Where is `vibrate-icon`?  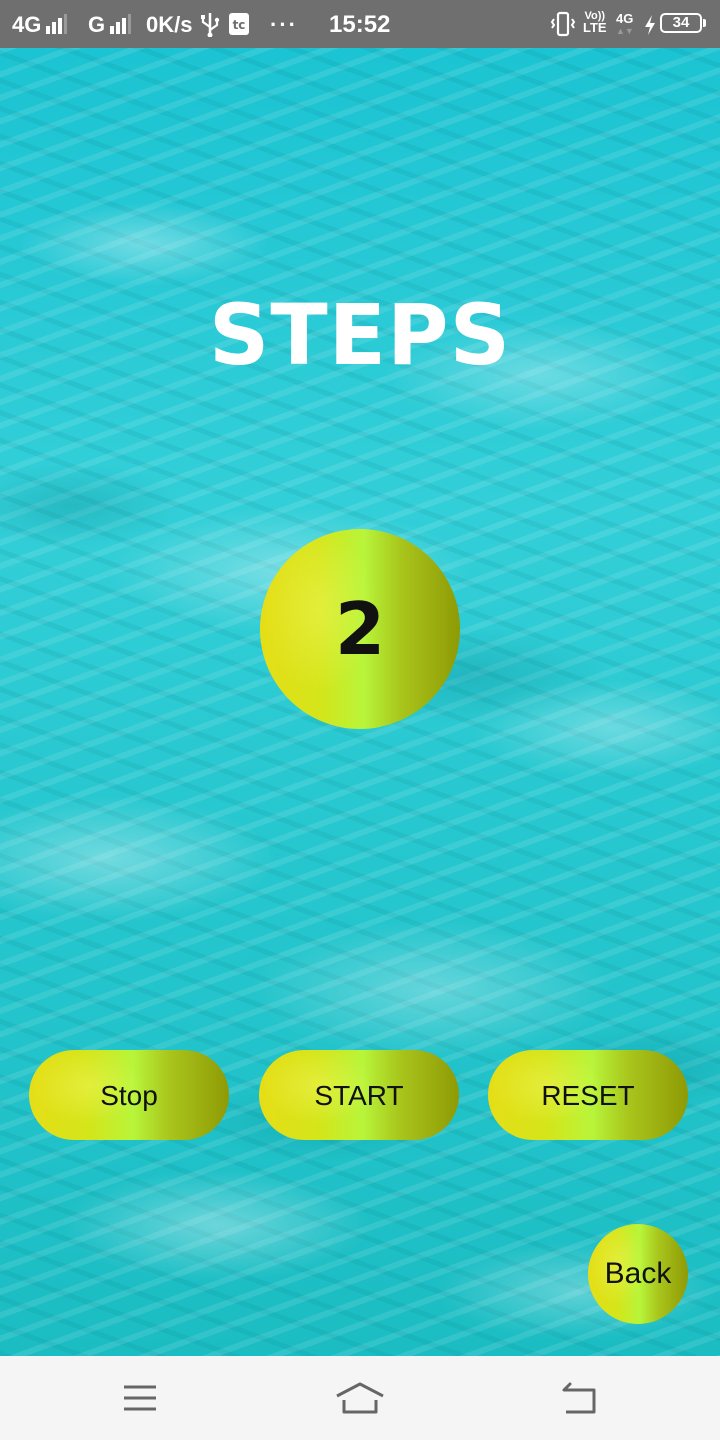
vibrate-icon is located at coordinates (563, 24).